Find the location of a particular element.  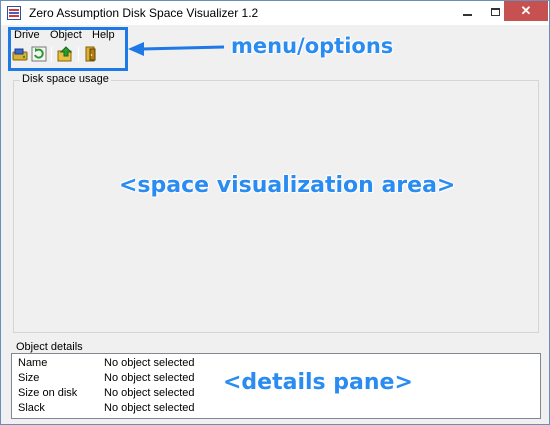

space-area-annotation: <space visualization area> is located at coordinates (287, 185).